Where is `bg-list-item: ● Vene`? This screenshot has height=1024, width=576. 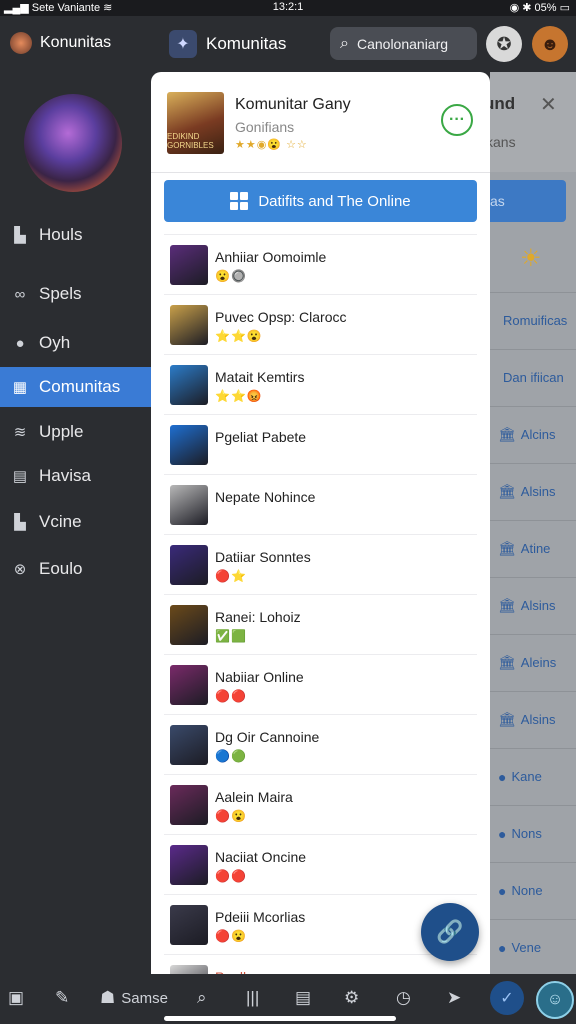
bg-list-item: ● Vene is located at coordinates (533, 946).